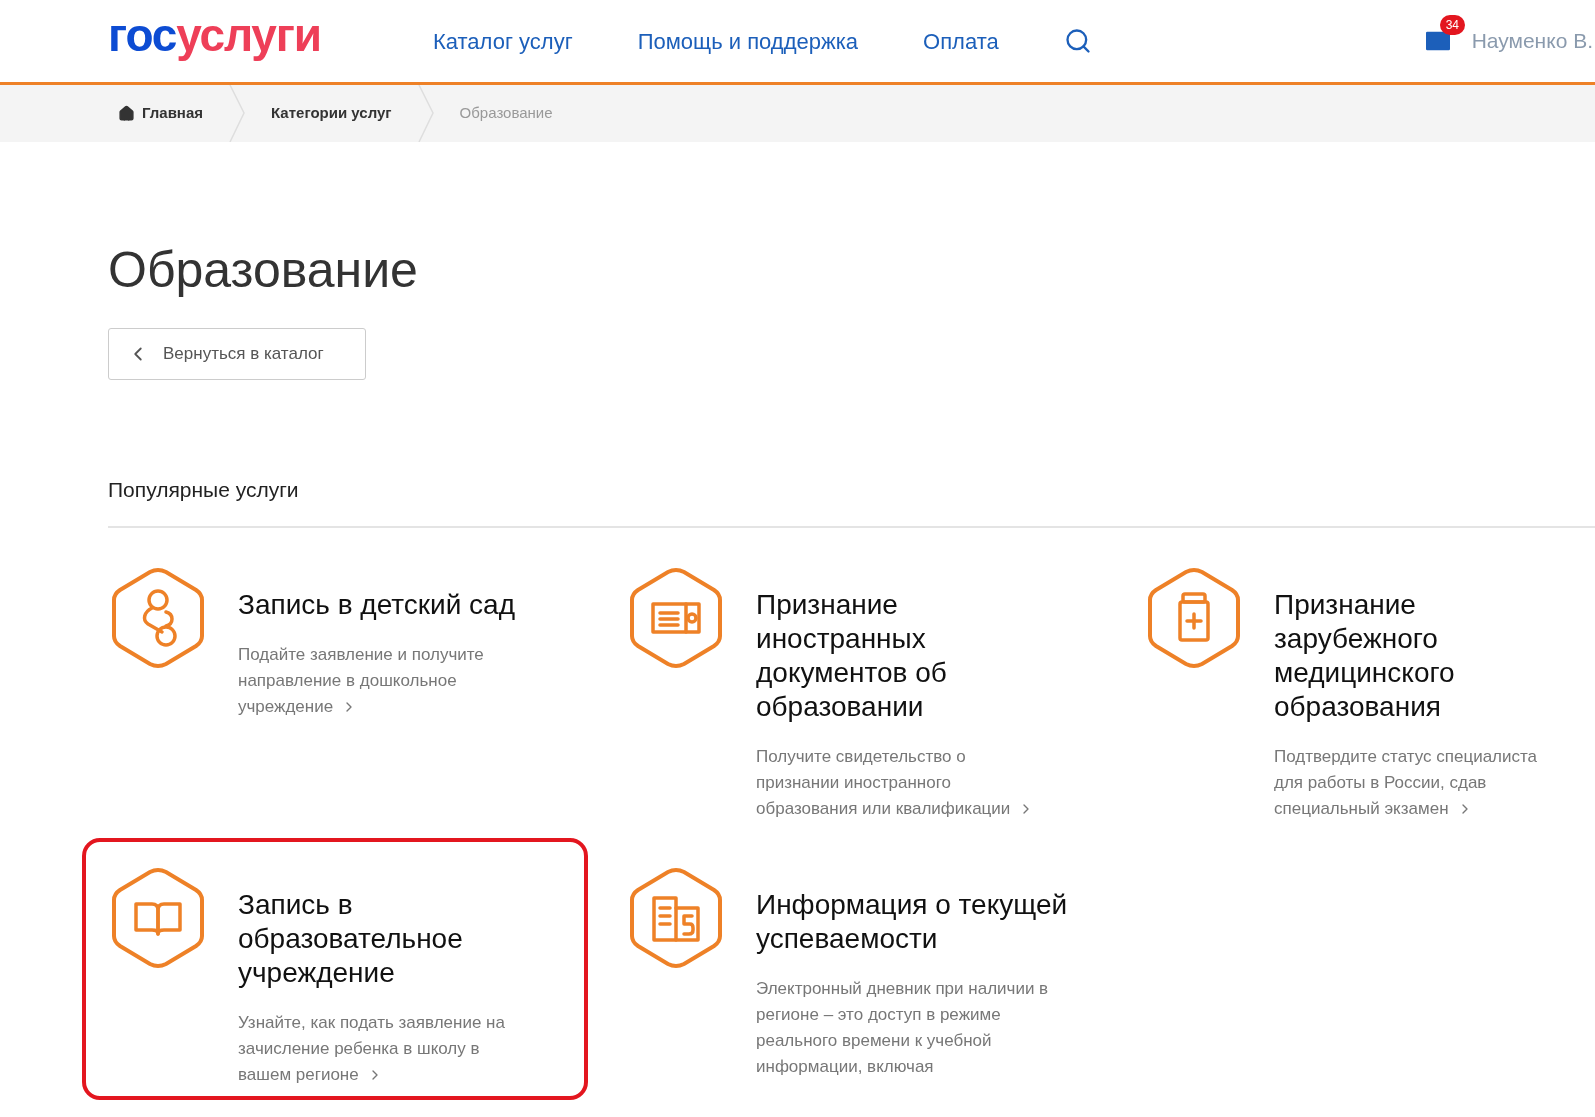 This screenshot has width=1595, height=1117. Describe the element at coordinates (331, 113) in the screenshot. I see `breadcrumb-link: Категории услуг` at that location.